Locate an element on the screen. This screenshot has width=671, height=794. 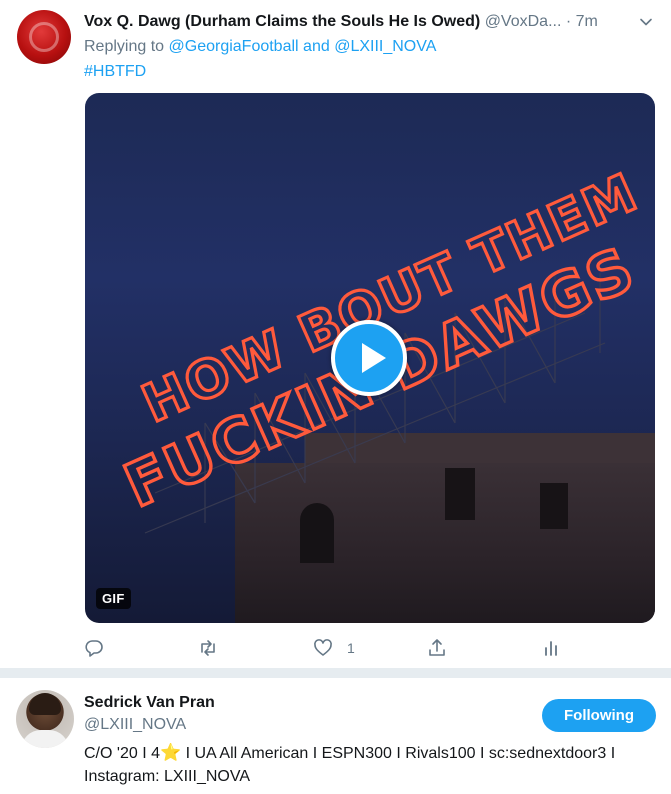
heart-icon is located at coordinates (323, 647).